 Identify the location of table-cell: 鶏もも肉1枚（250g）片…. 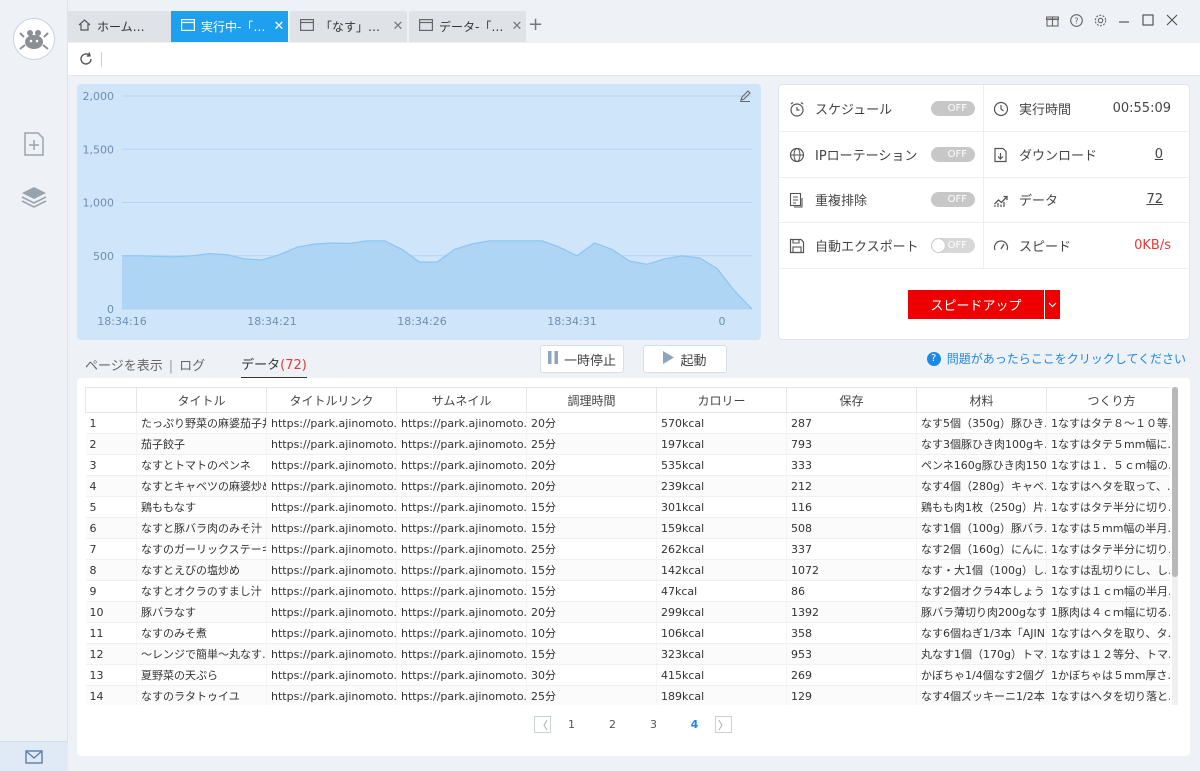
(981, 507).